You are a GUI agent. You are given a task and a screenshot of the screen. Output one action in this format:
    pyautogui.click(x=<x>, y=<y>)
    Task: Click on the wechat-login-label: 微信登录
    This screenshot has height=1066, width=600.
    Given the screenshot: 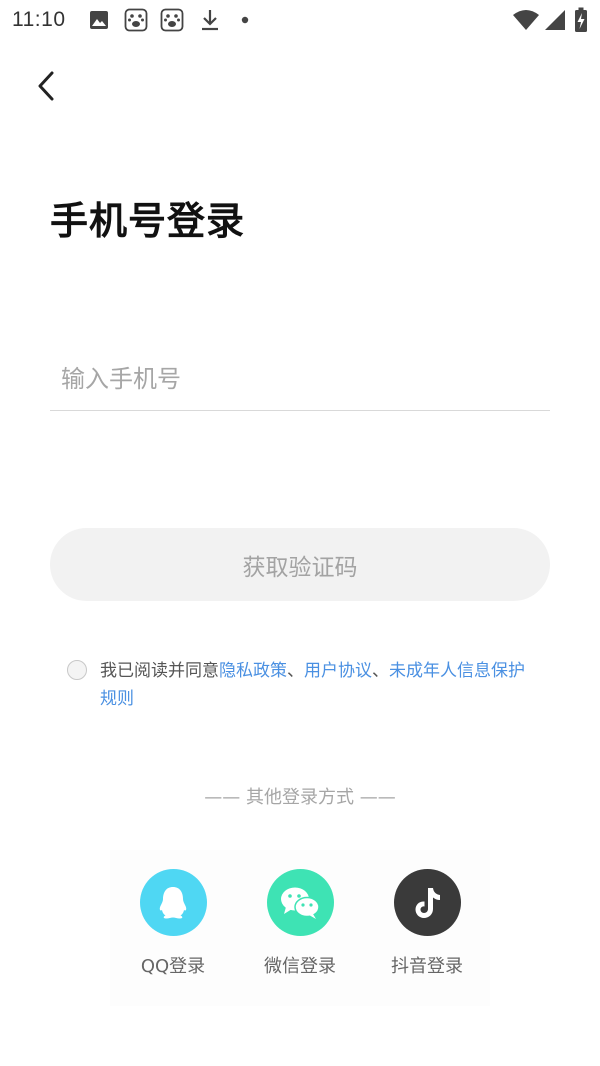 What is the action you would take?
    pyautogui.click(x=300, y=966)
    